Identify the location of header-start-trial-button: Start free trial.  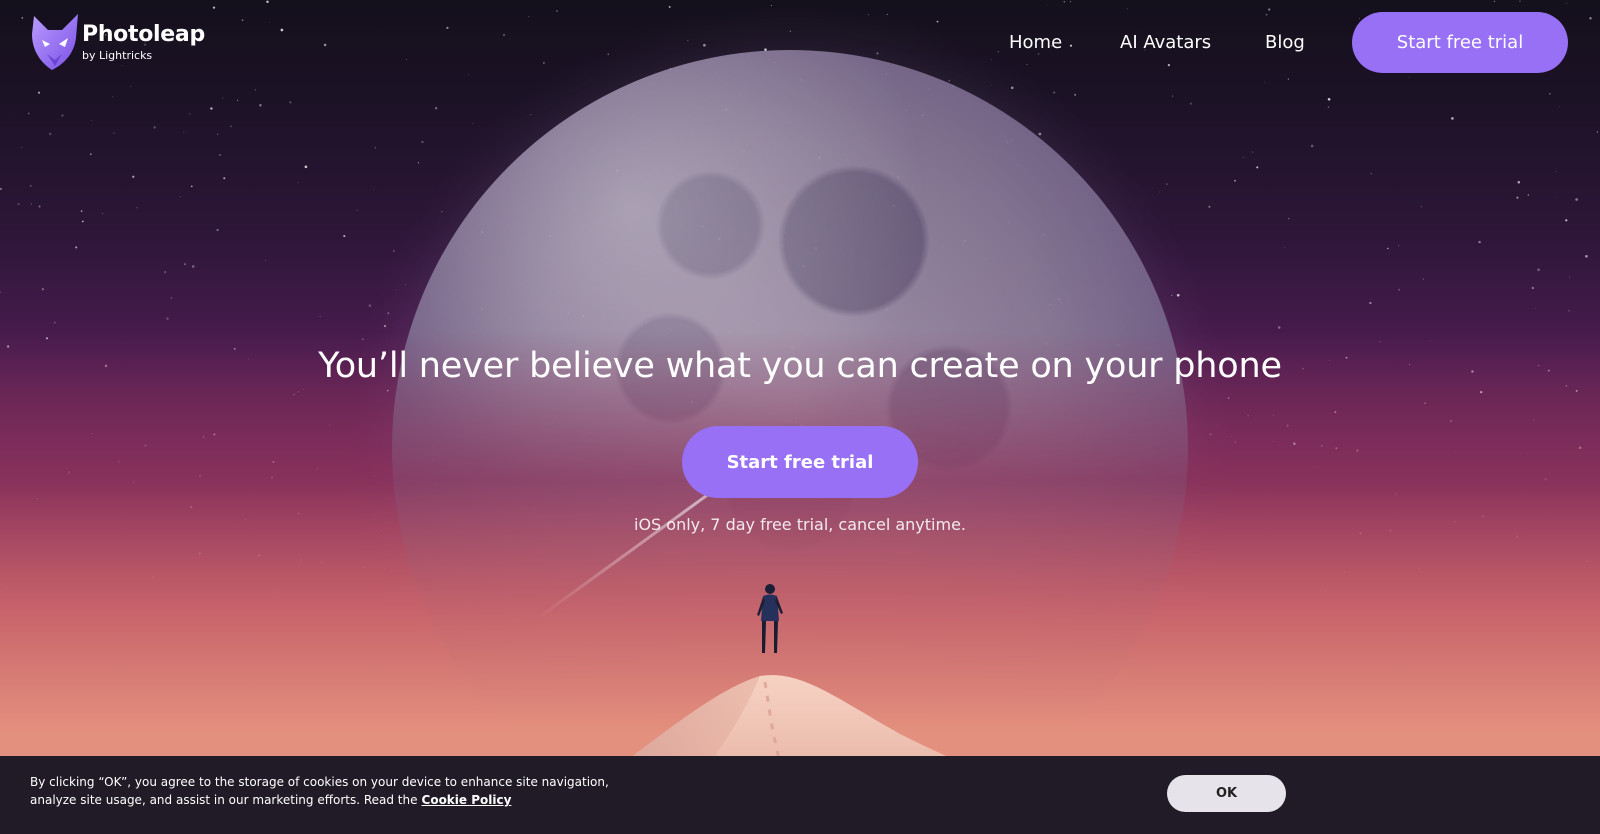
(1460, 42).